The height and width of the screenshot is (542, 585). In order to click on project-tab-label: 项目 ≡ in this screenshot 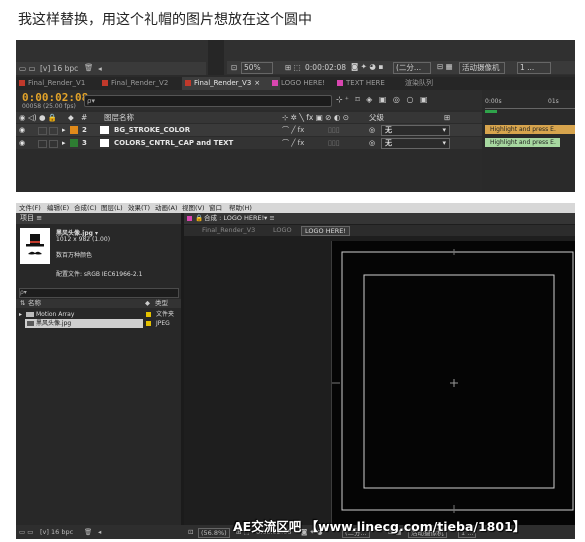, I will do `click(31, 218)`.